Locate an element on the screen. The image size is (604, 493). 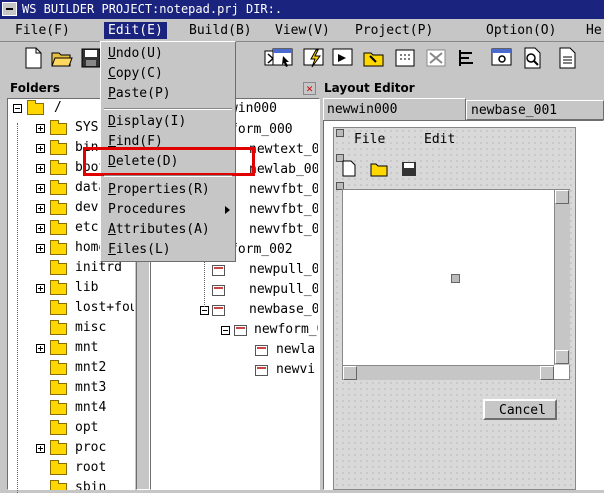
folder-label: proc is located at coordinates (91, 447).